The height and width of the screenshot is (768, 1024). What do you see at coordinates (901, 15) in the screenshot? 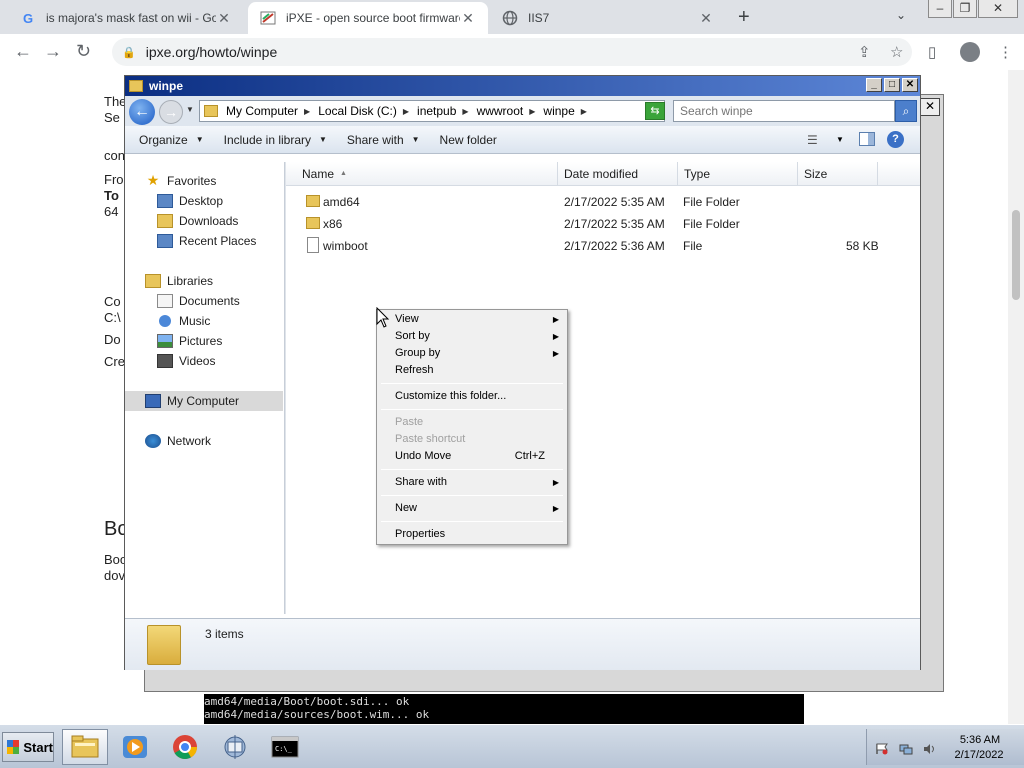
I see `tab-search-chevron-icon: ⌄` at bounding box center [901, 15].